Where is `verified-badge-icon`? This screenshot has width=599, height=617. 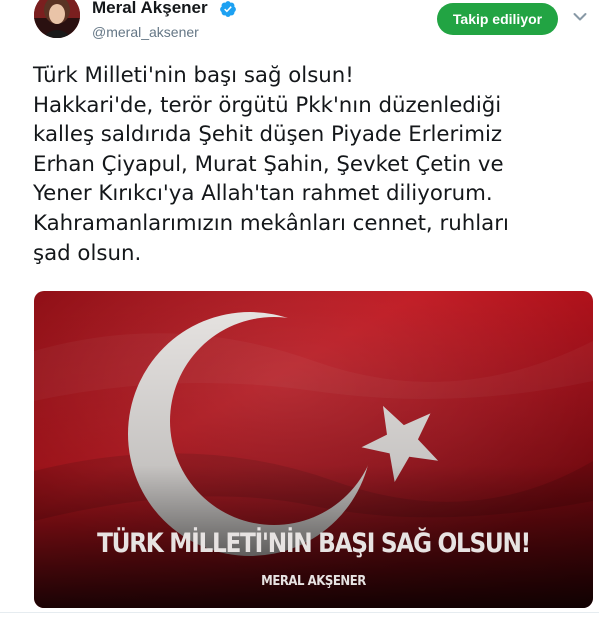
verified-badge-icon is located at coordinates (228, 9).